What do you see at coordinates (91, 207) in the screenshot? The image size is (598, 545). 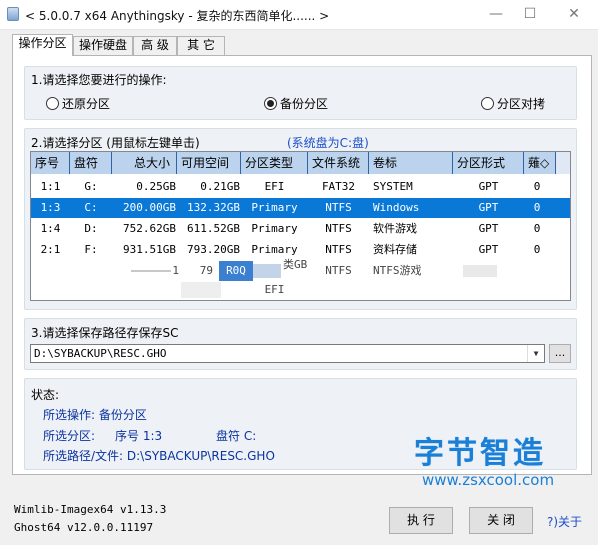 I see `cell-drive: C:` at bounding box center [91, 207].